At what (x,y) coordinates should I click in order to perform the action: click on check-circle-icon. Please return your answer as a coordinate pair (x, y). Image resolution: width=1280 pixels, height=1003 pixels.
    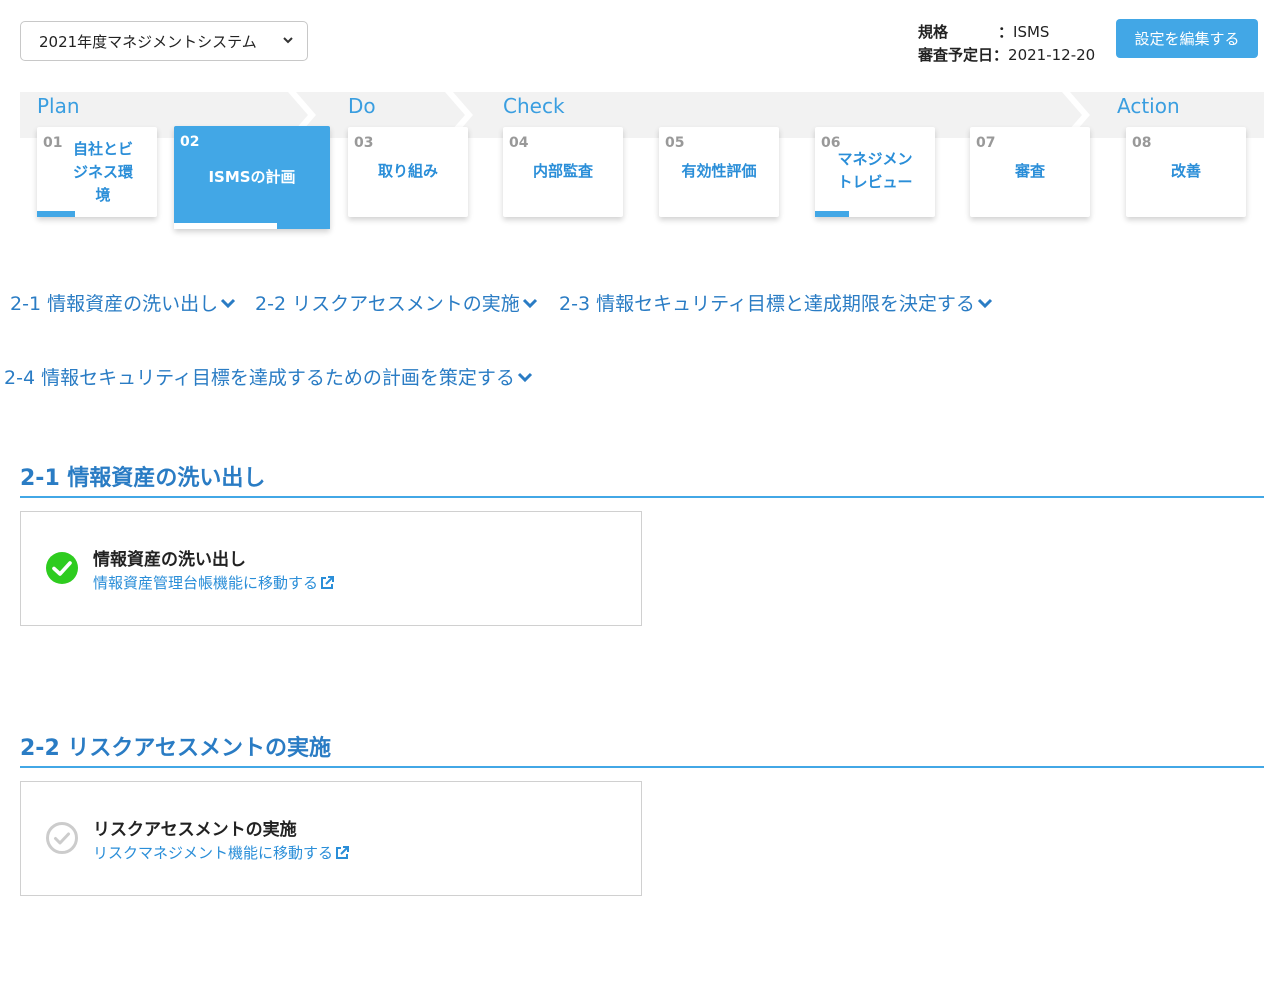
    Looking at the image, I should click on (62, 568).